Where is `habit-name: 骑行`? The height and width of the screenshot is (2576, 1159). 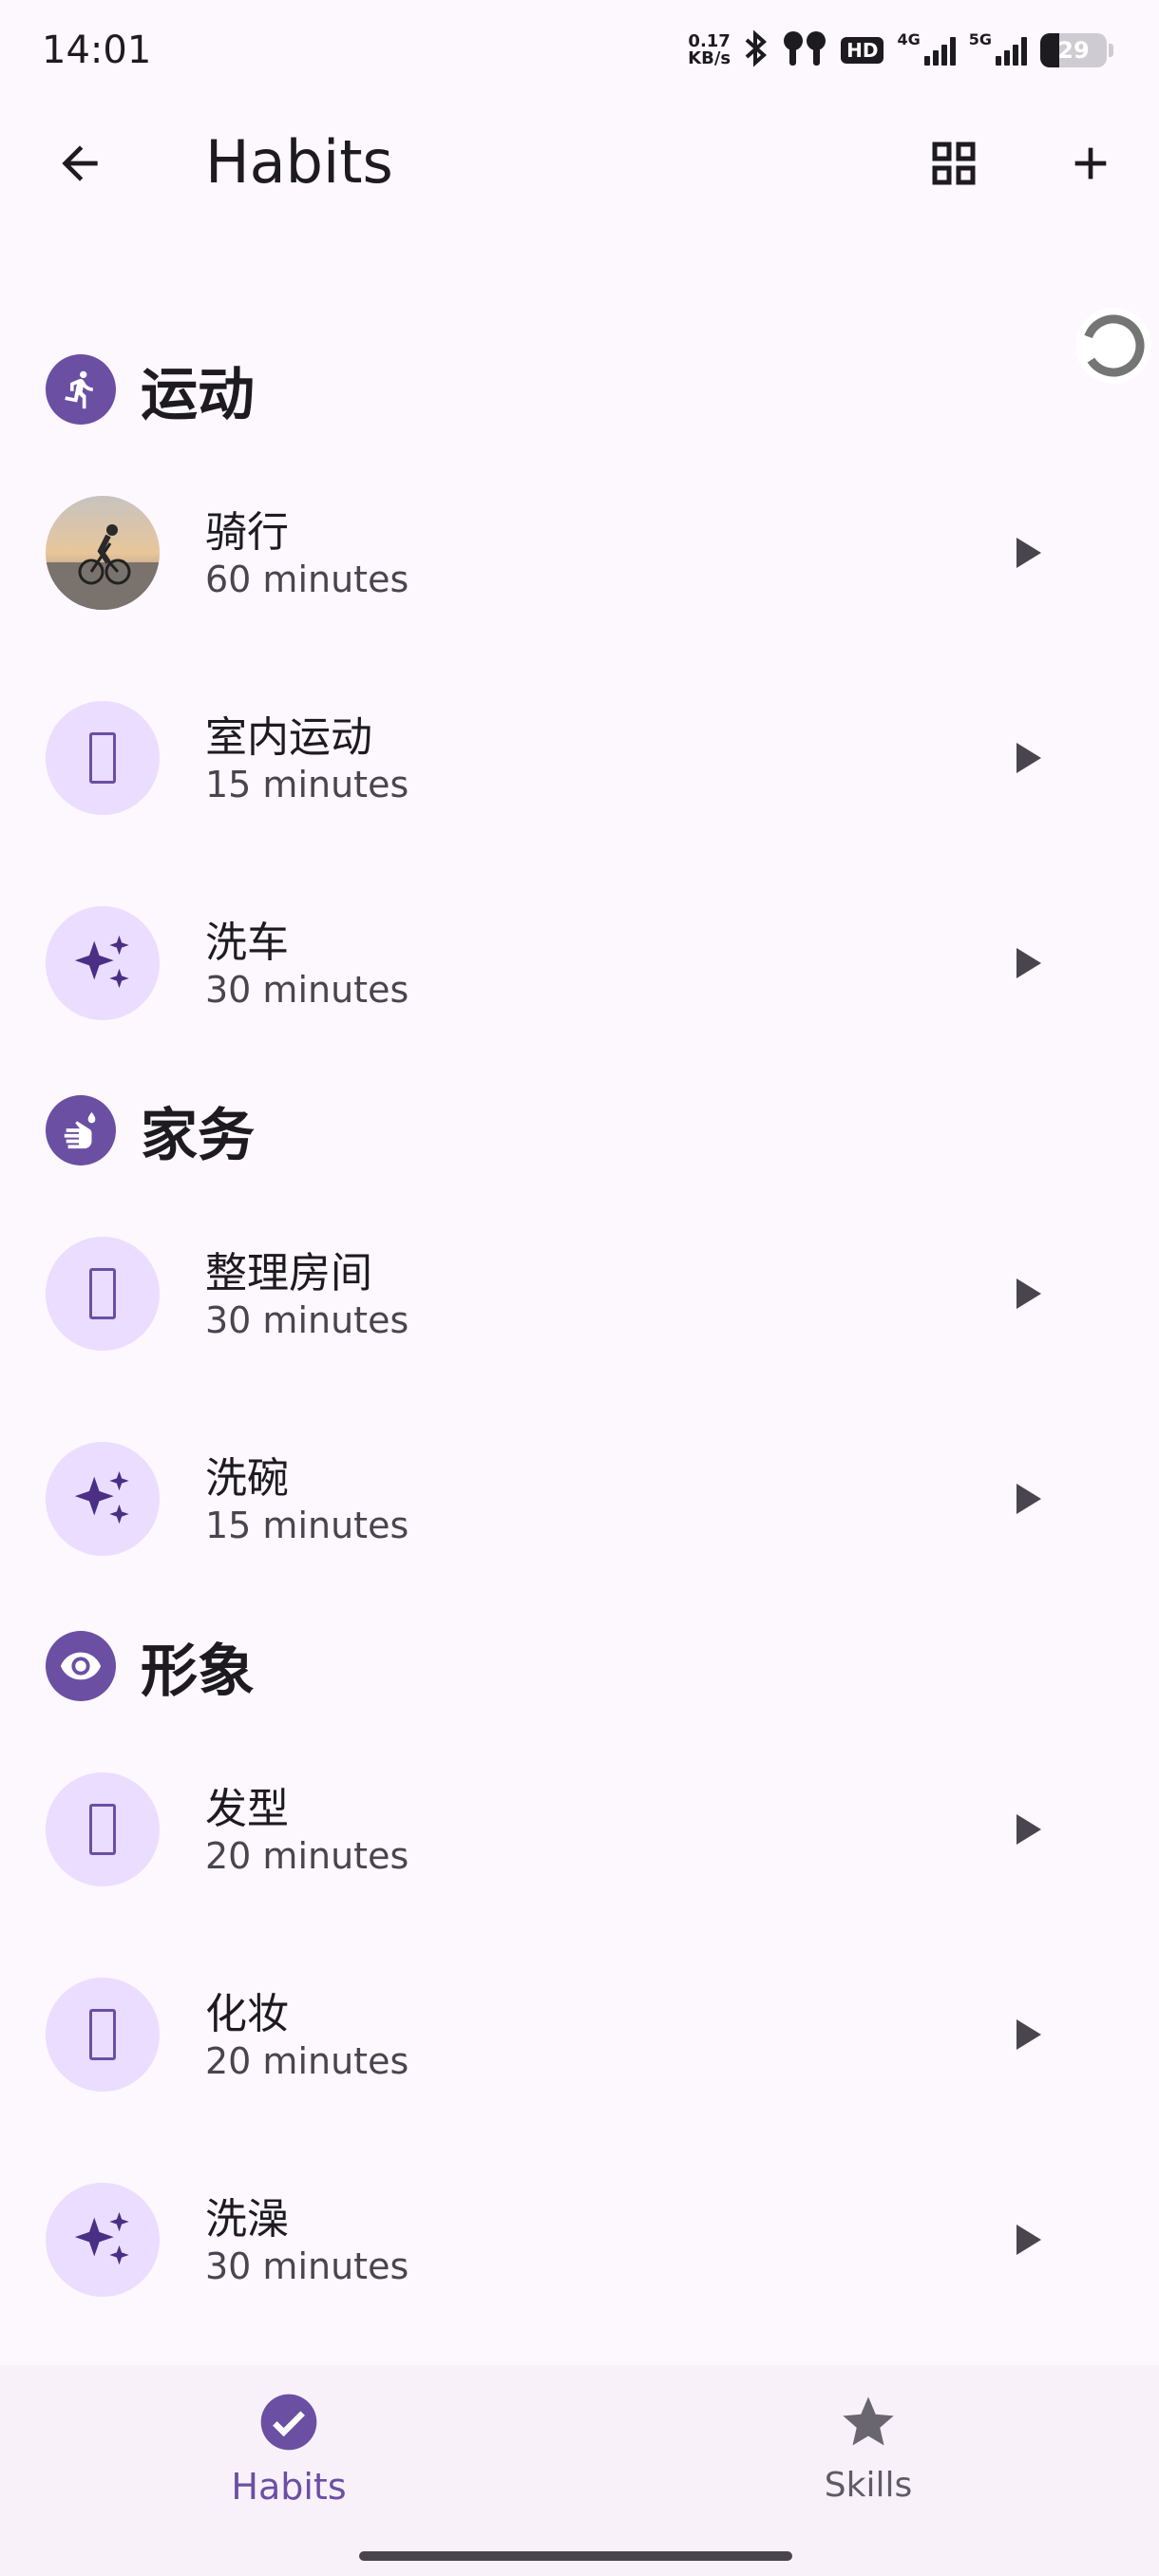
habit-name: 骑行 is located at coordinates (247, 532).